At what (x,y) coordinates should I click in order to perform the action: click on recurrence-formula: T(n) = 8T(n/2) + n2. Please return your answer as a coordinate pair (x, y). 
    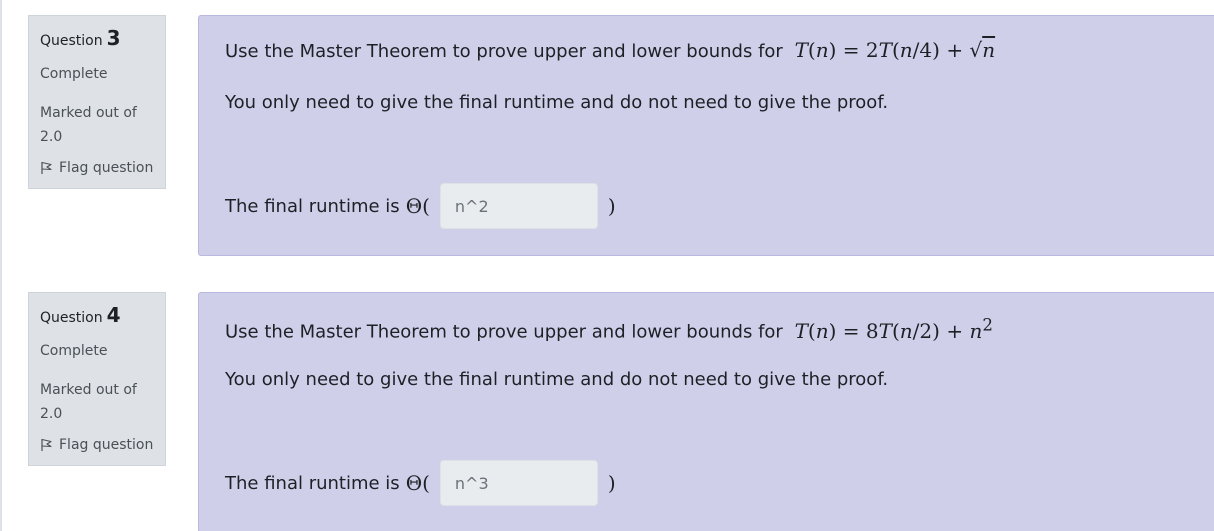
    Looking at the image, I should click on (893, 329).